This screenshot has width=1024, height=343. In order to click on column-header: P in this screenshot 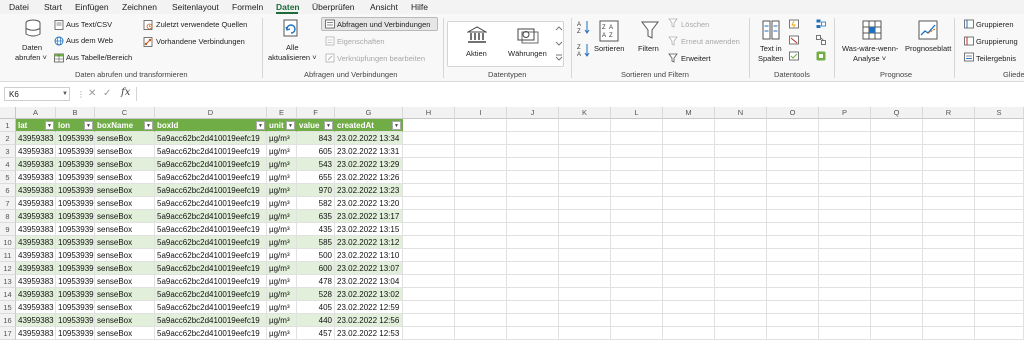, I will do `click(845, 113)`.